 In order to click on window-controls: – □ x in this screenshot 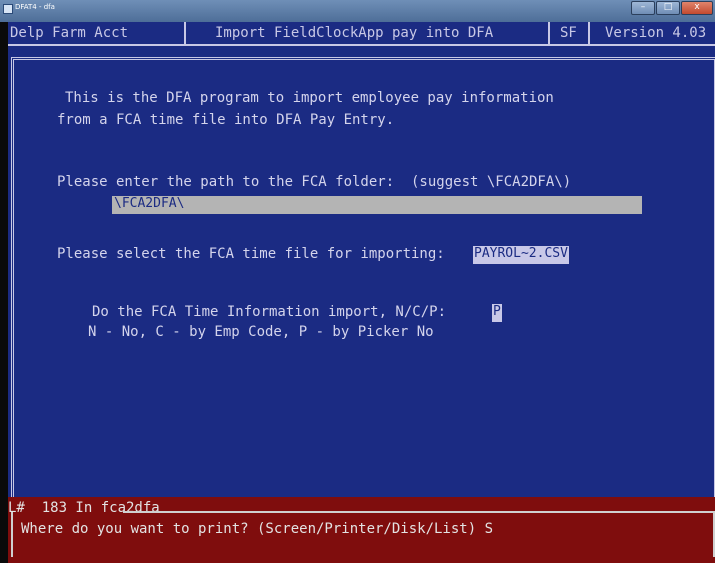, I will do `click(672, 8)`.